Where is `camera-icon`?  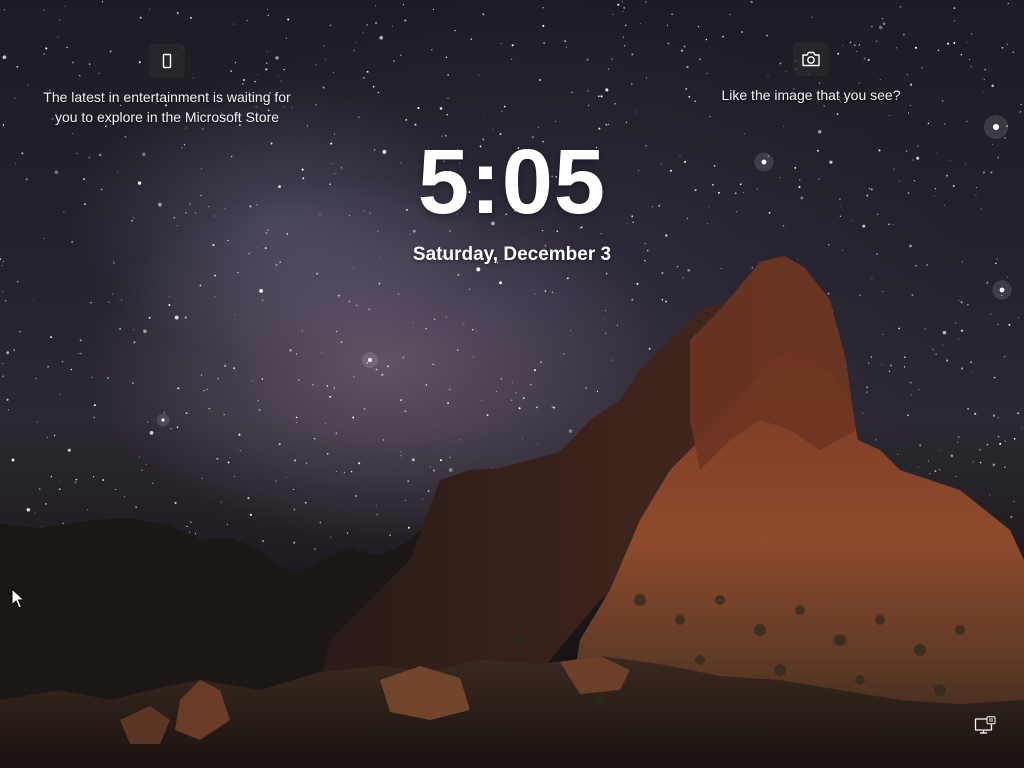 camera-icon is located at coordinates (811, 59).